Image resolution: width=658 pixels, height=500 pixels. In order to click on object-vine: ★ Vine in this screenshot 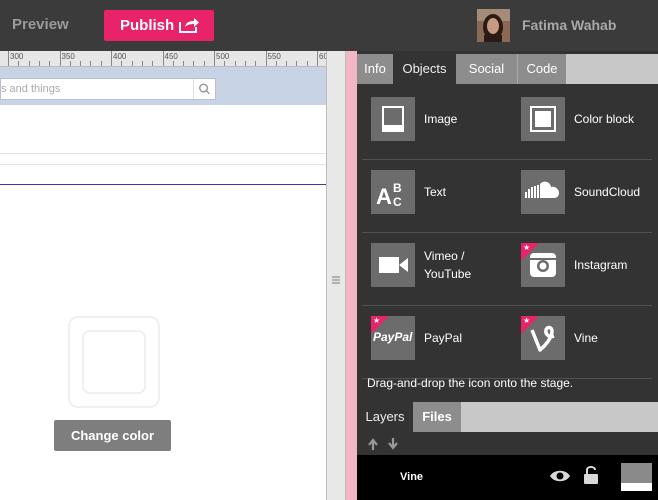, I will do `click(586, 339)`.